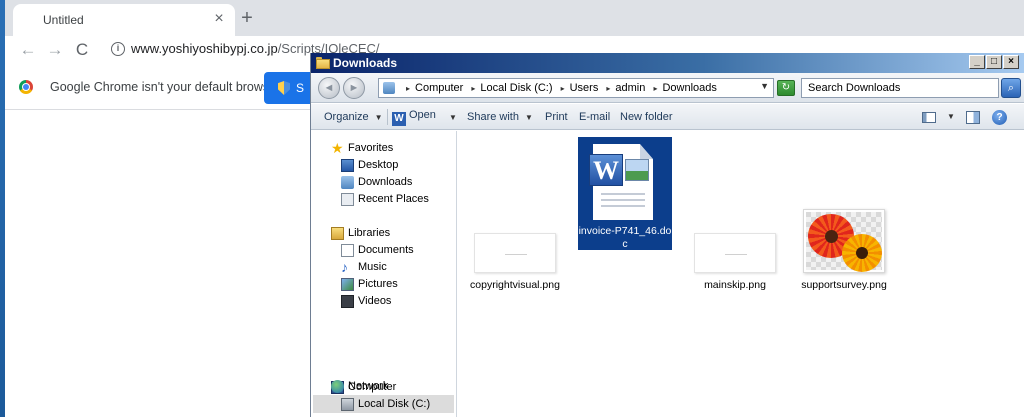  Describe the element at coordinates (646, 117) in the screenshot. I see `new-folder-button: New folder` at that location.